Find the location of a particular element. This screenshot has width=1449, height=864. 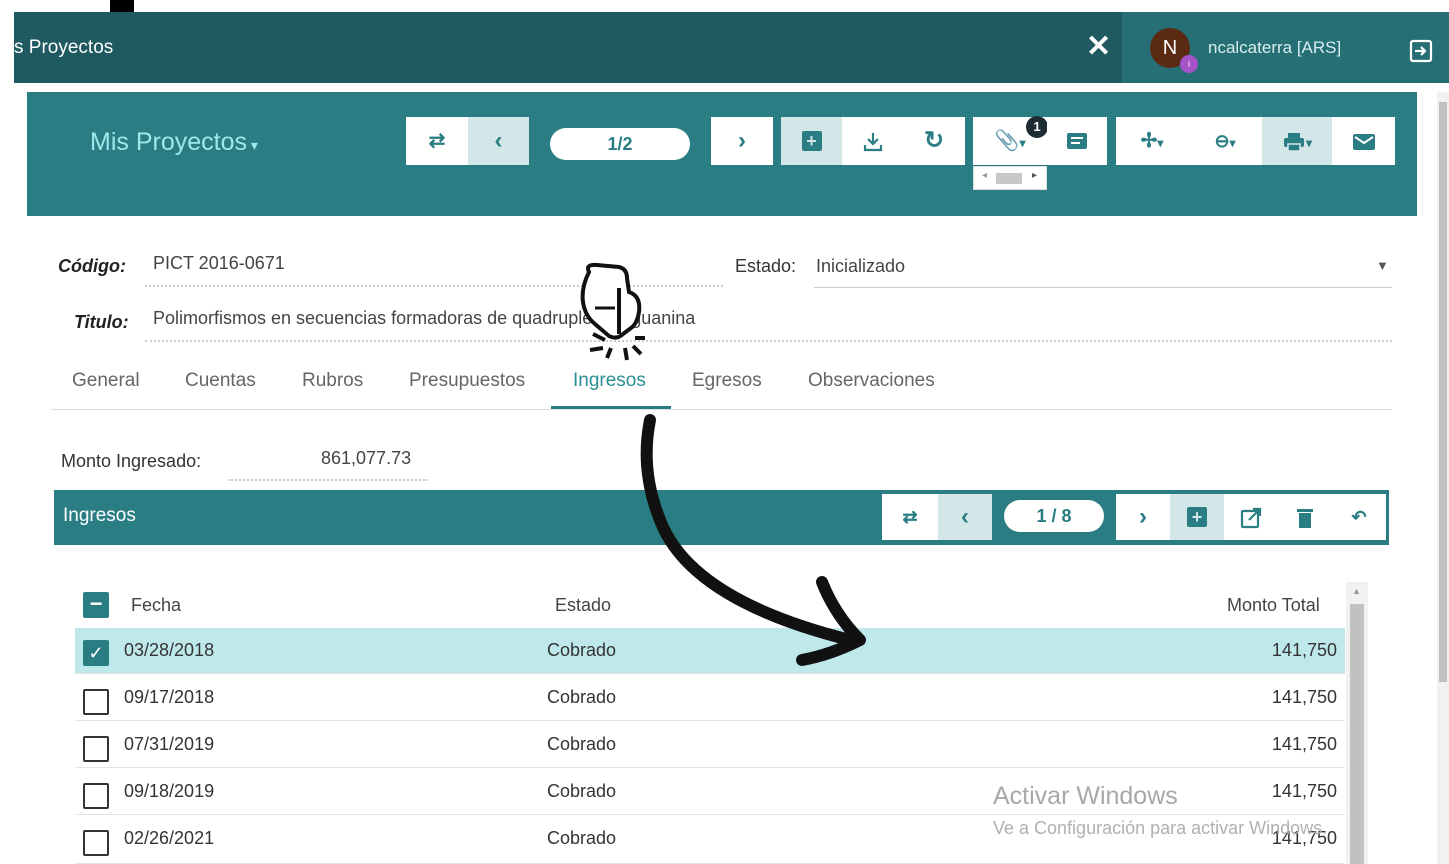

ingresos-swap-button: ⇄ is located at coordinates (910, 517).